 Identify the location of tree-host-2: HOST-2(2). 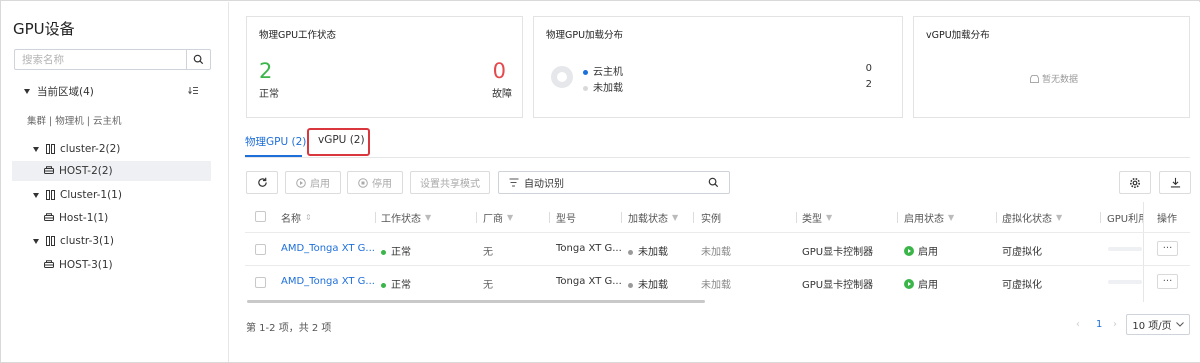
(111, 171).